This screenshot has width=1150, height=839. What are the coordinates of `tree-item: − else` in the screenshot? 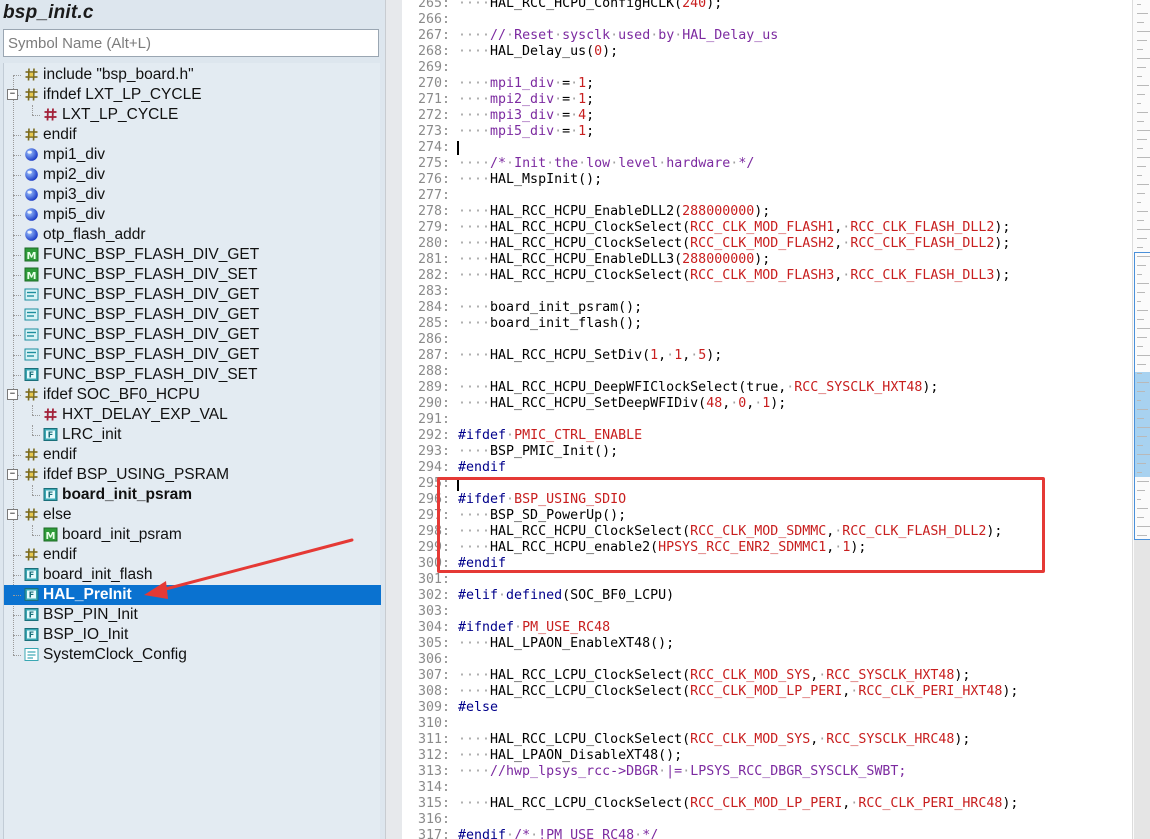 It's located at (192, 515).